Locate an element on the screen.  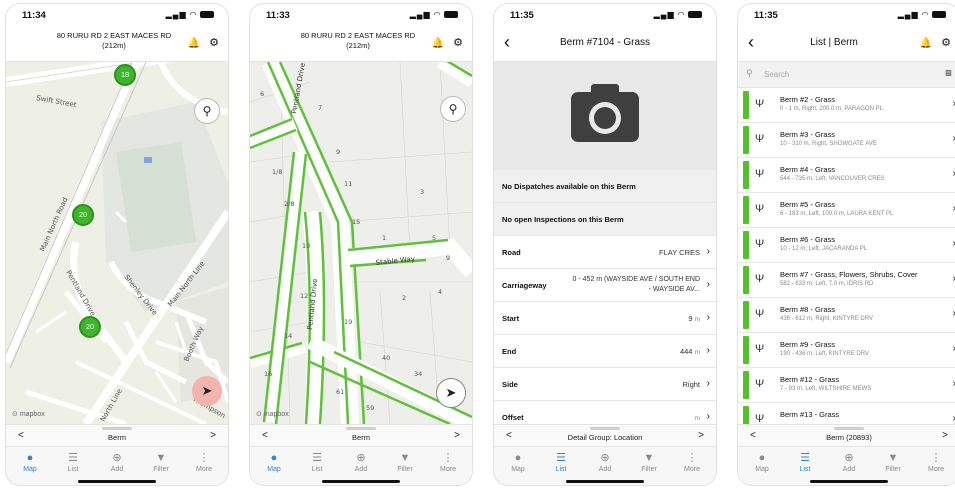
search-input: Search is located at coordinates (776, 74).